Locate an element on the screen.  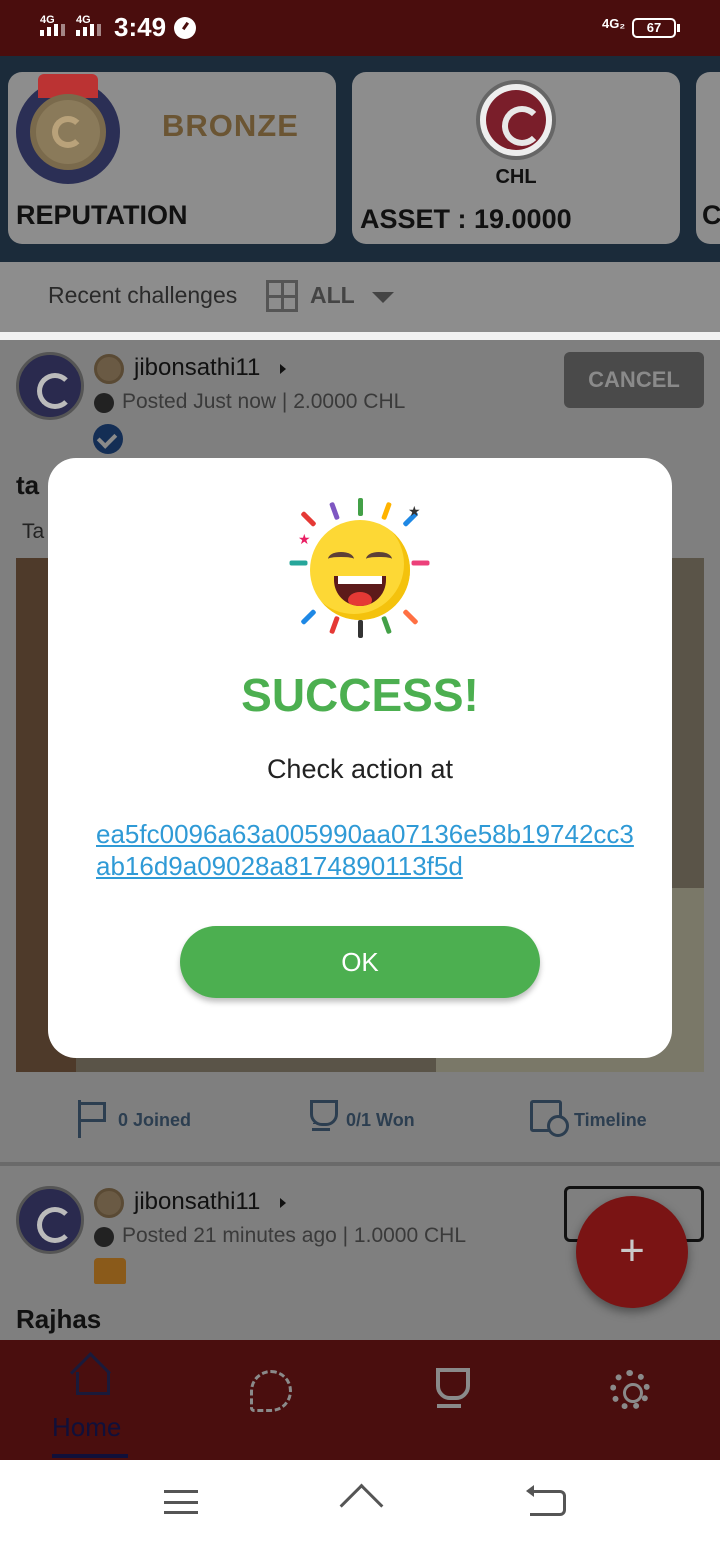
post-divider is located at coordinates (360, 1164).